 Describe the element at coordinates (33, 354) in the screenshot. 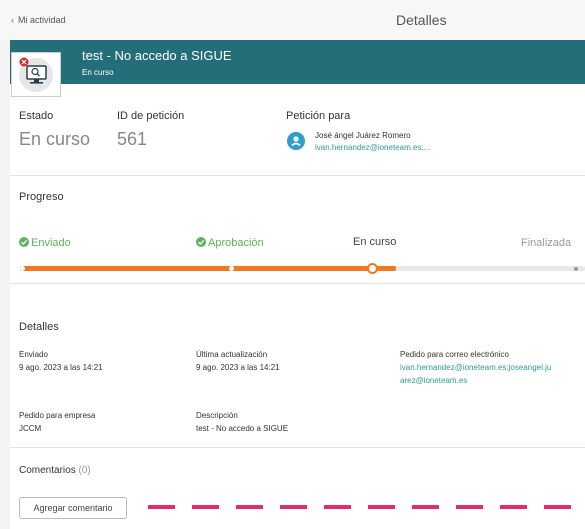

I see `enviado-label: Enviado` at that location.